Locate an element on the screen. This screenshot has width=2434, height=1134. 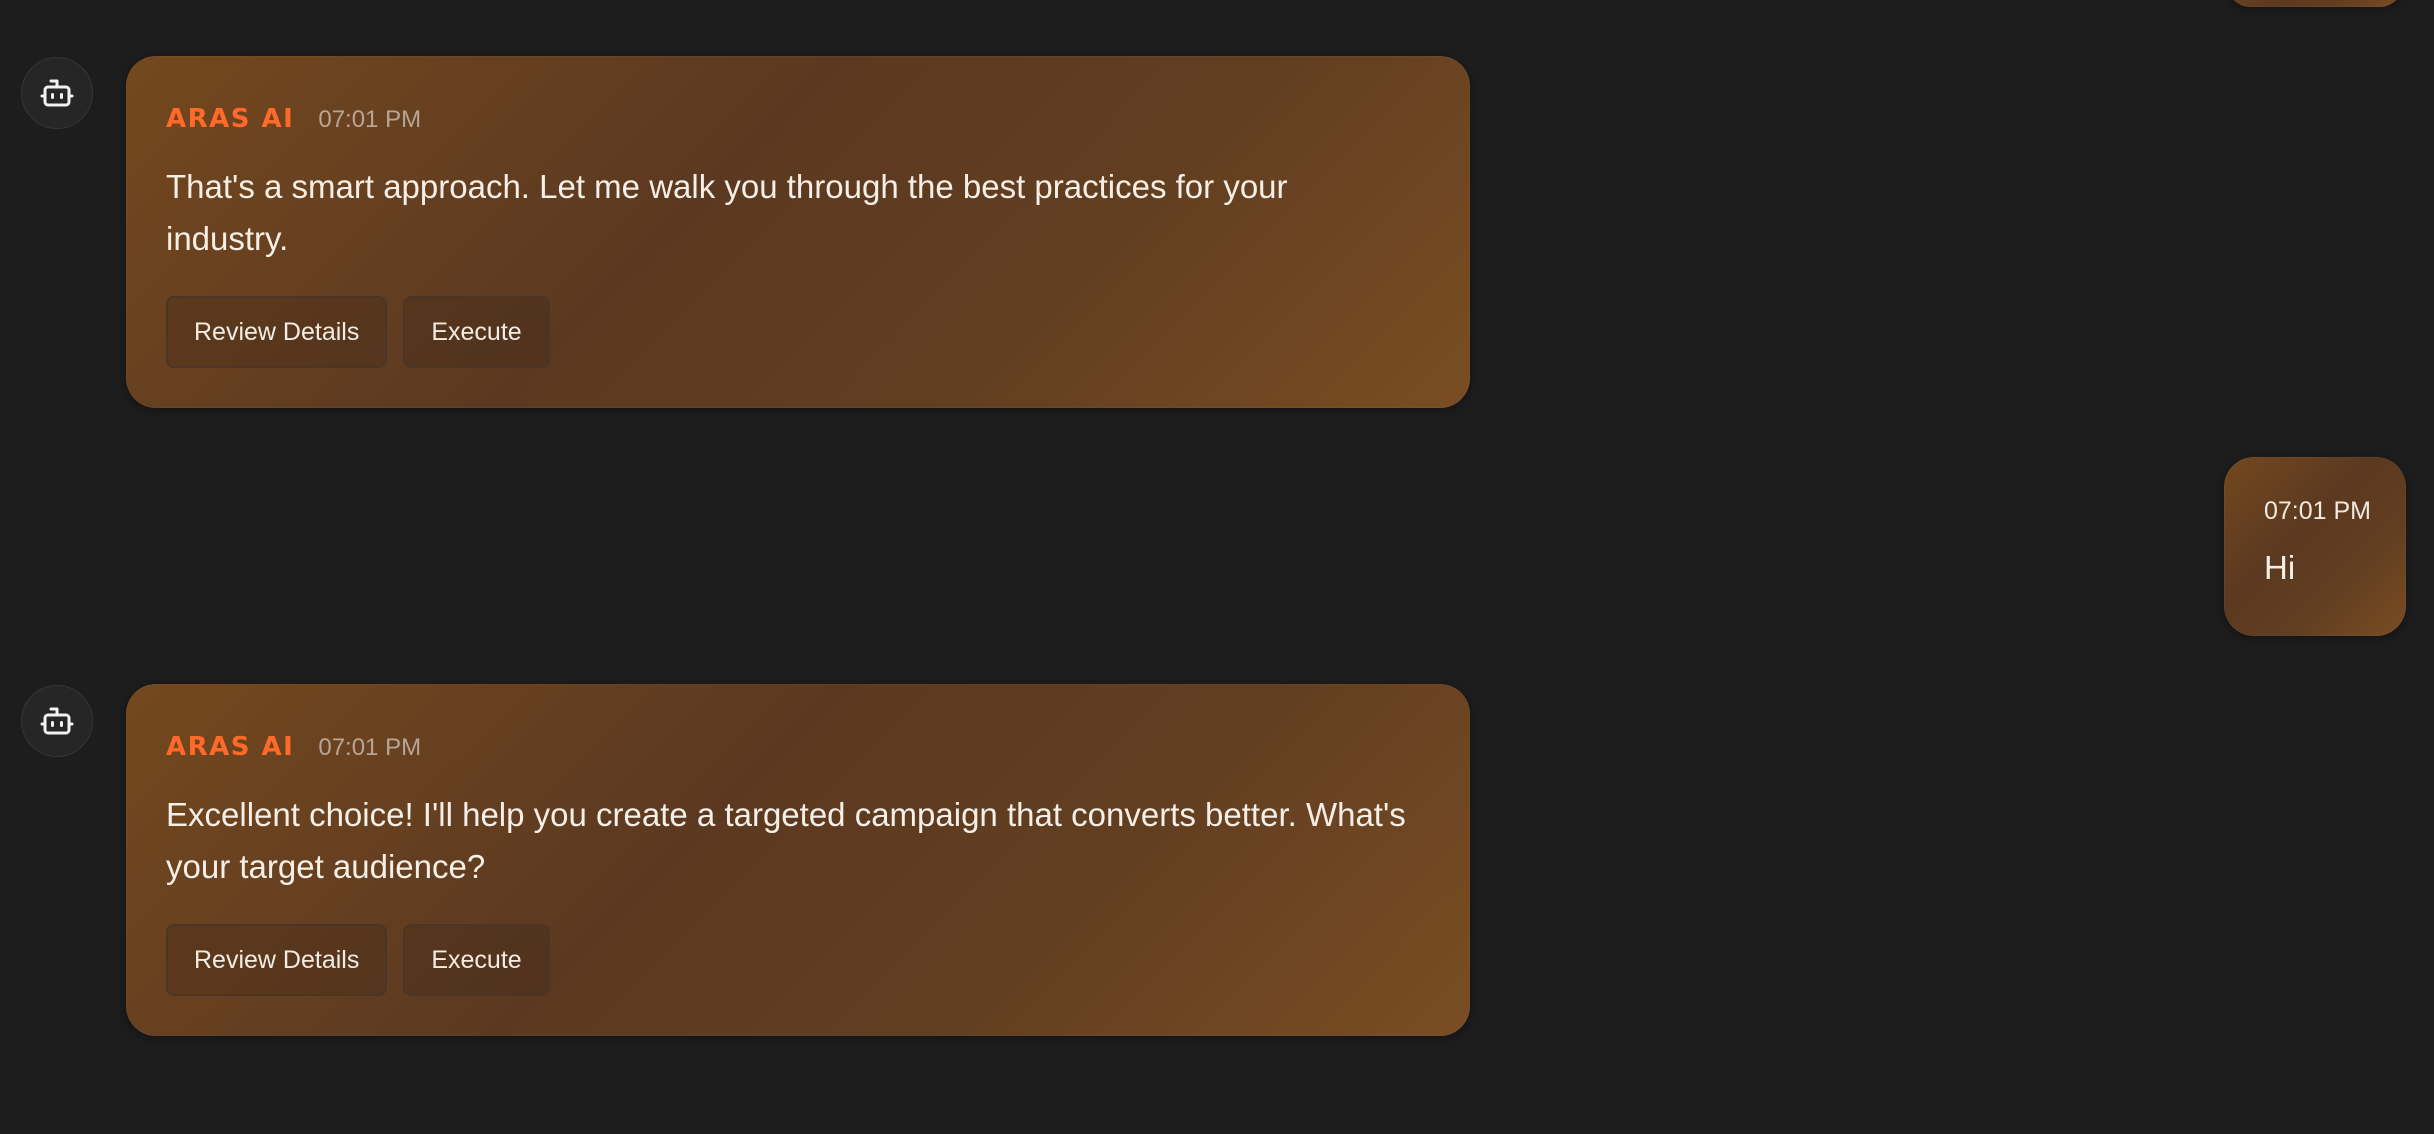
message-text: Hi is located at coordinates (2280, 567).